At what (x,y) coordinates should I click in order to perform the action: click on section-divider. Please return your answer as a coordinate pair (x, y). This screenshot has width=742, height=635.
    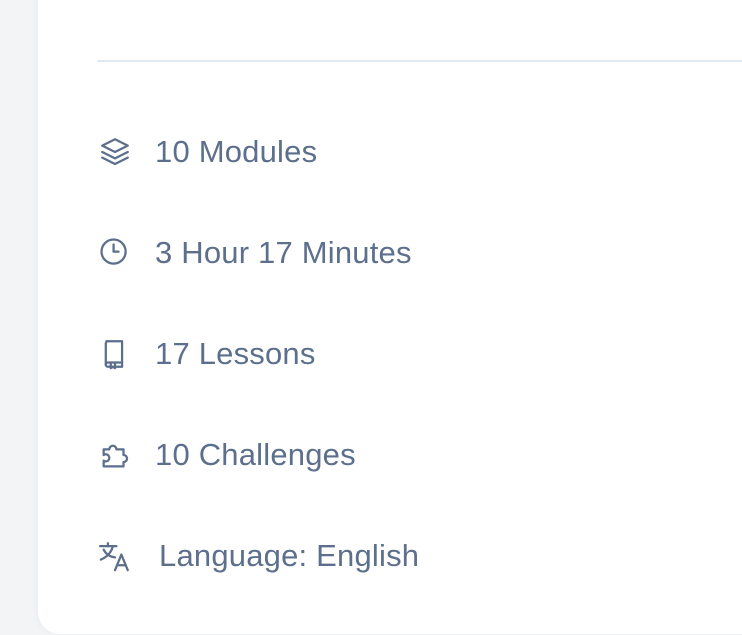
    Looking at the image, I should click on (419, 61).